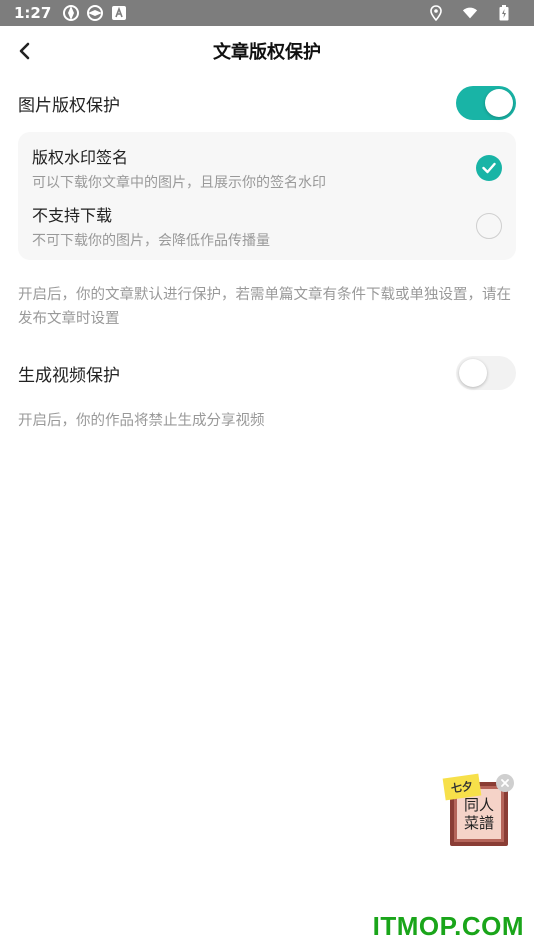  What do you see at coordinates (33, 13) in the screenshot?
I see `status-time: 1:27` at bounding box center [33, 13].